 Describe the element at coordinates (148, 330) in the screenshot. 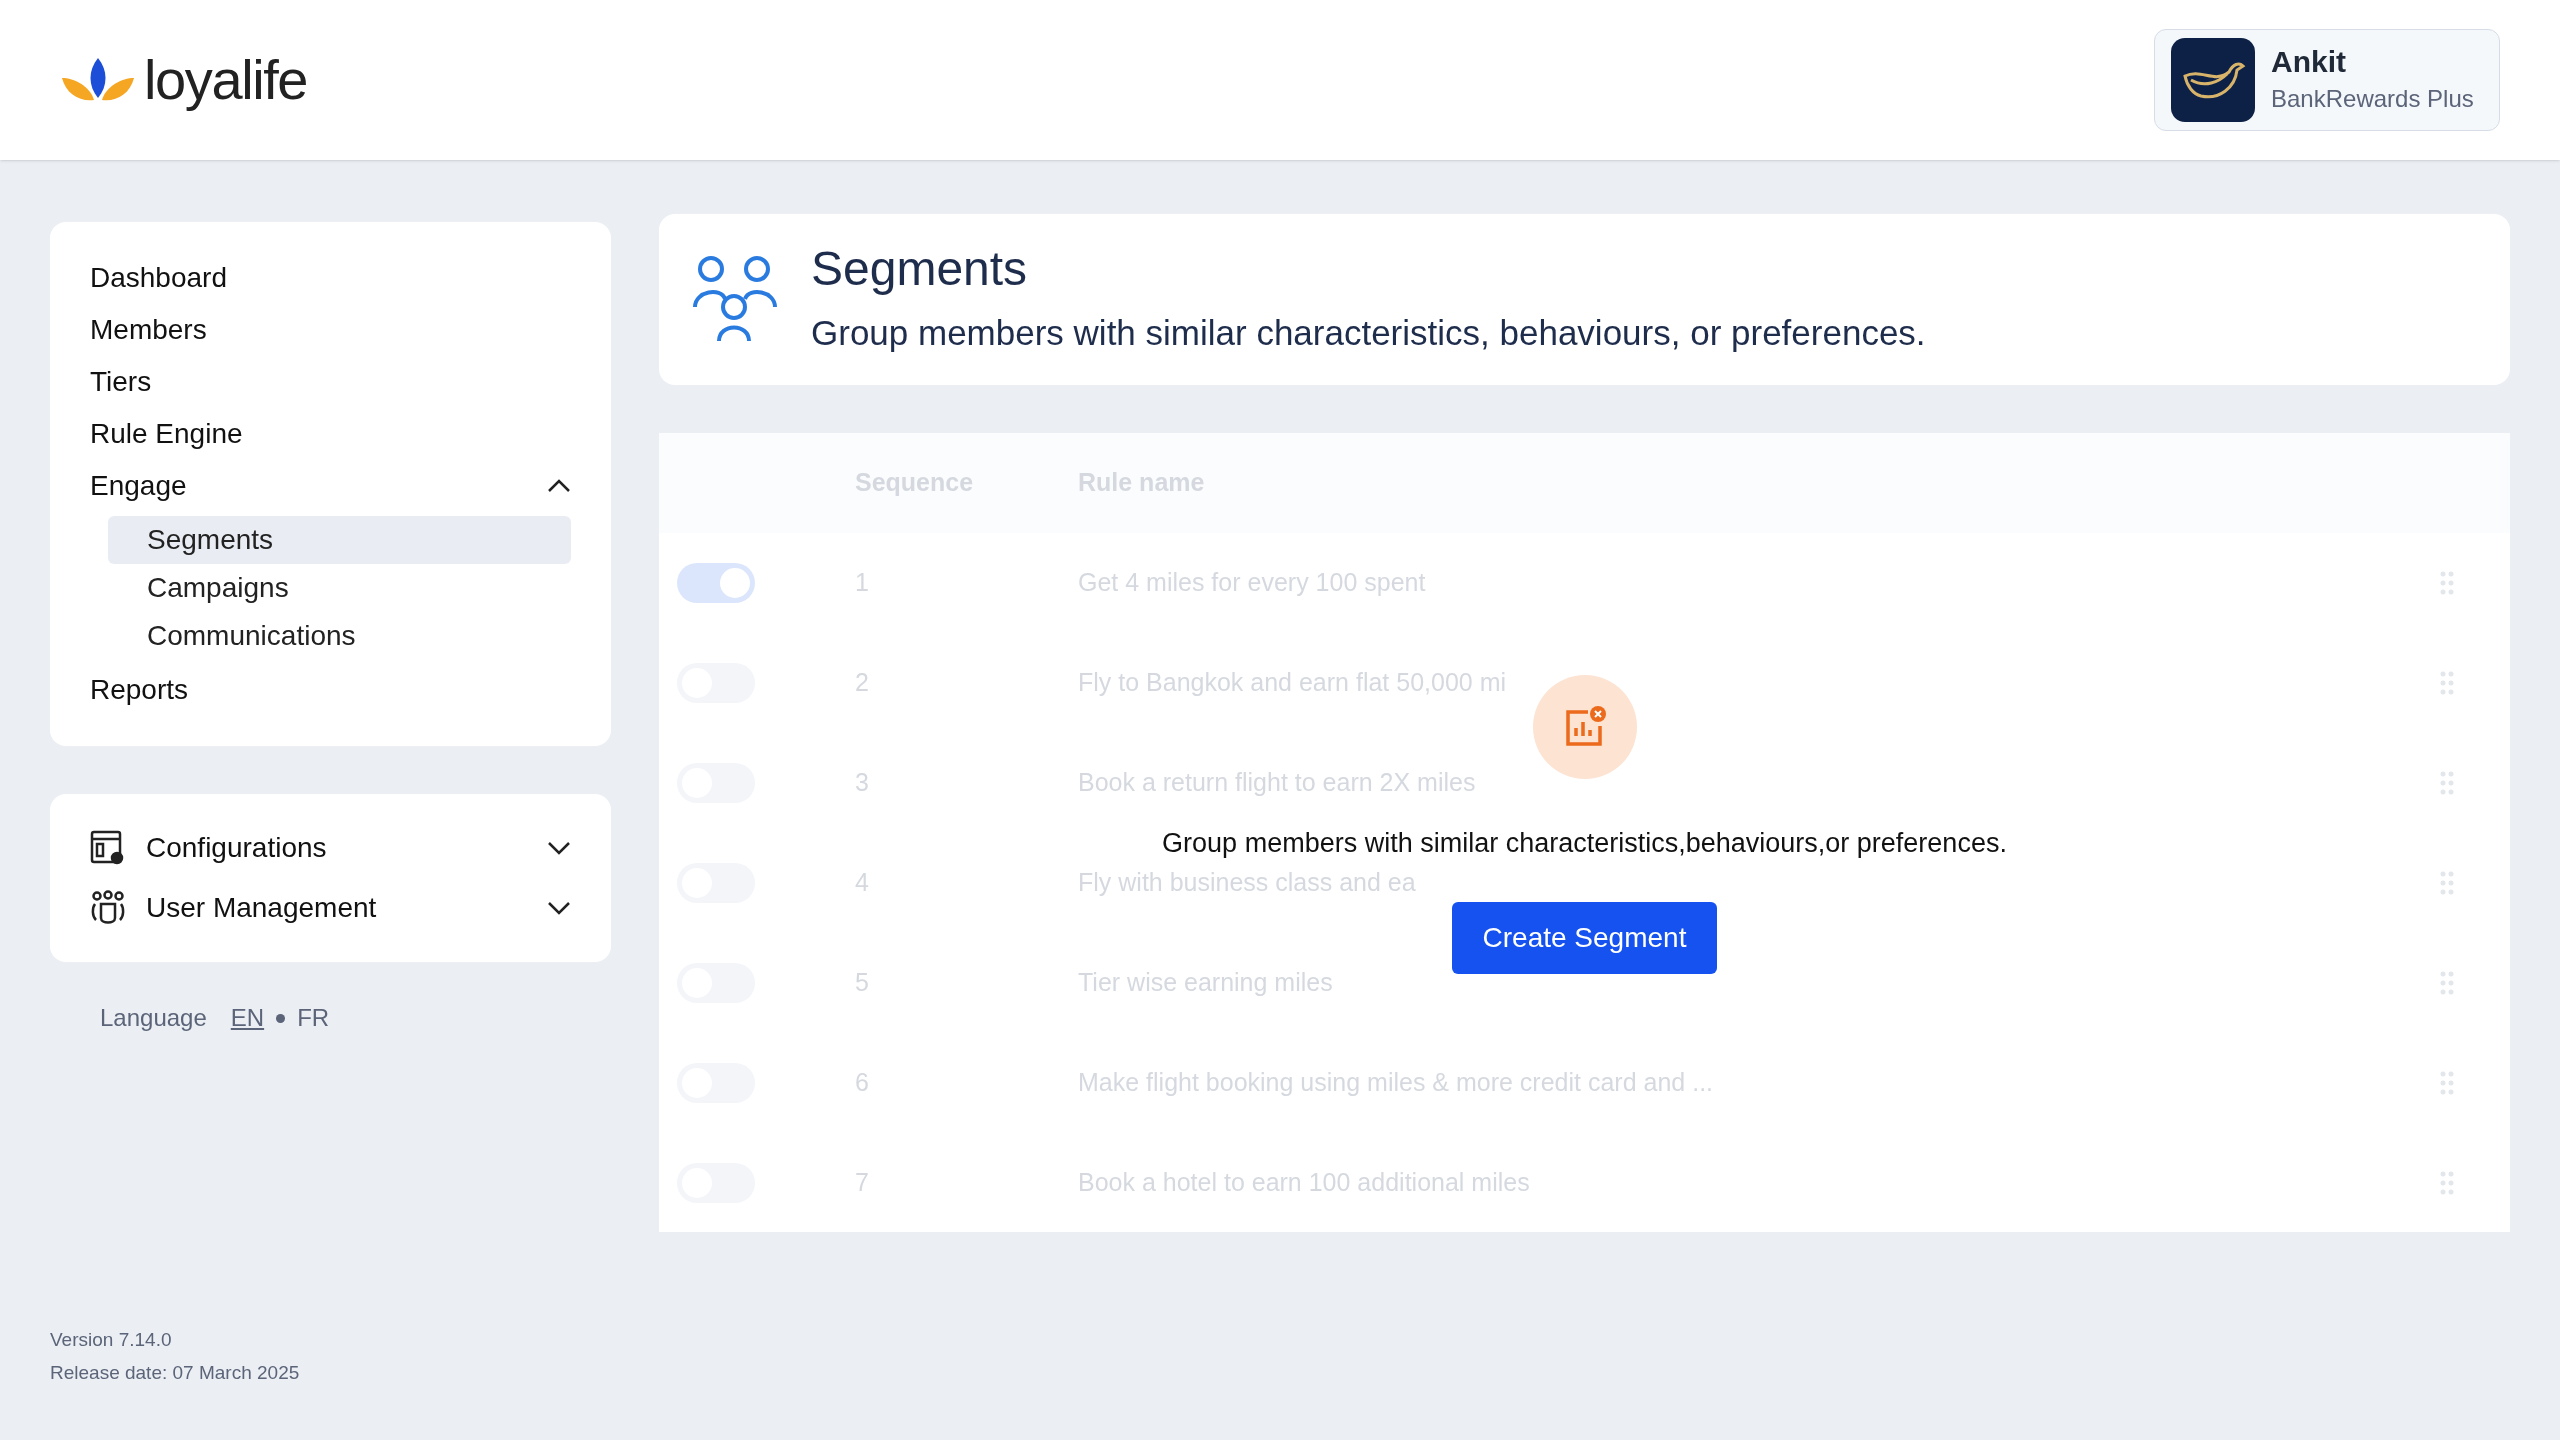

I see `nav-item: Members` at that location.